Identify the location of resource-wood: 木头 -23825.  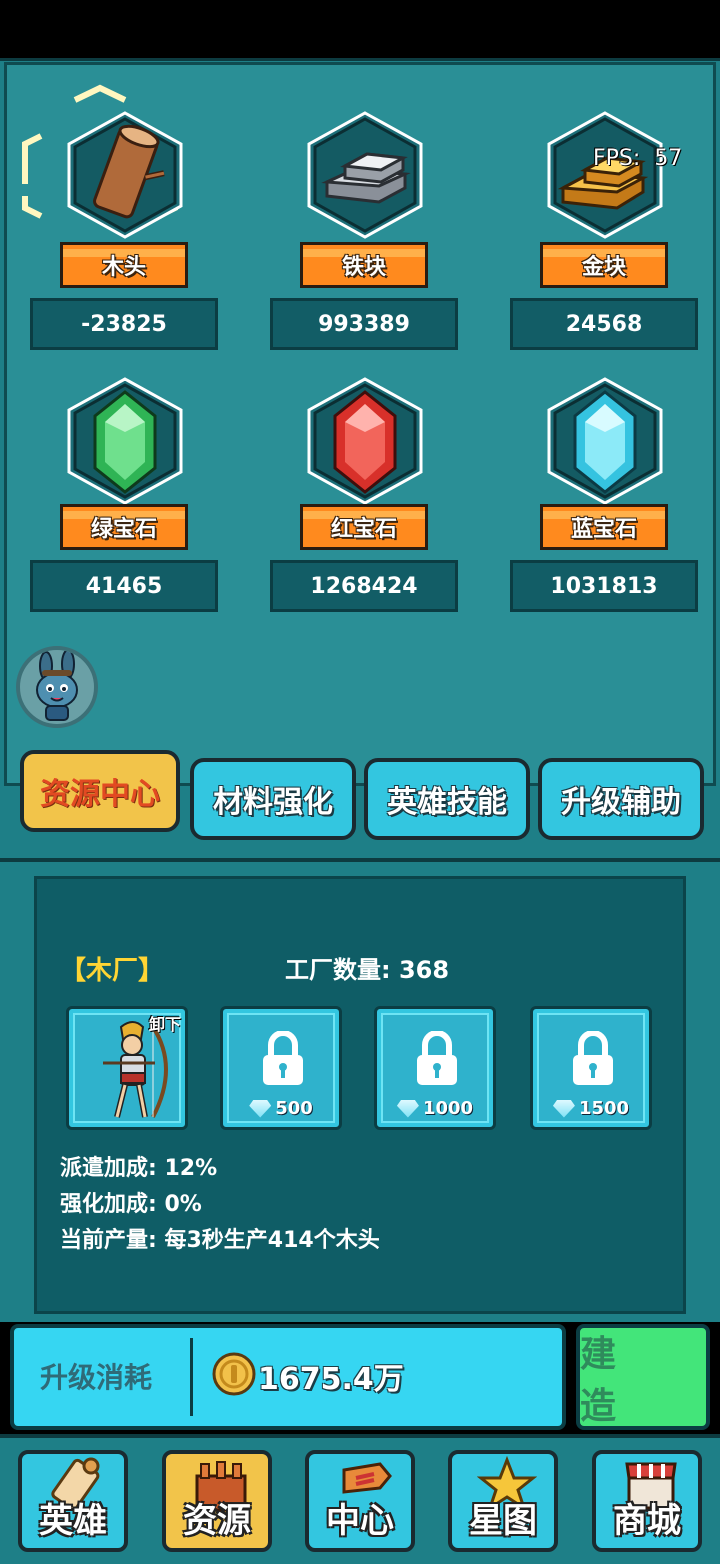
(121, 217).